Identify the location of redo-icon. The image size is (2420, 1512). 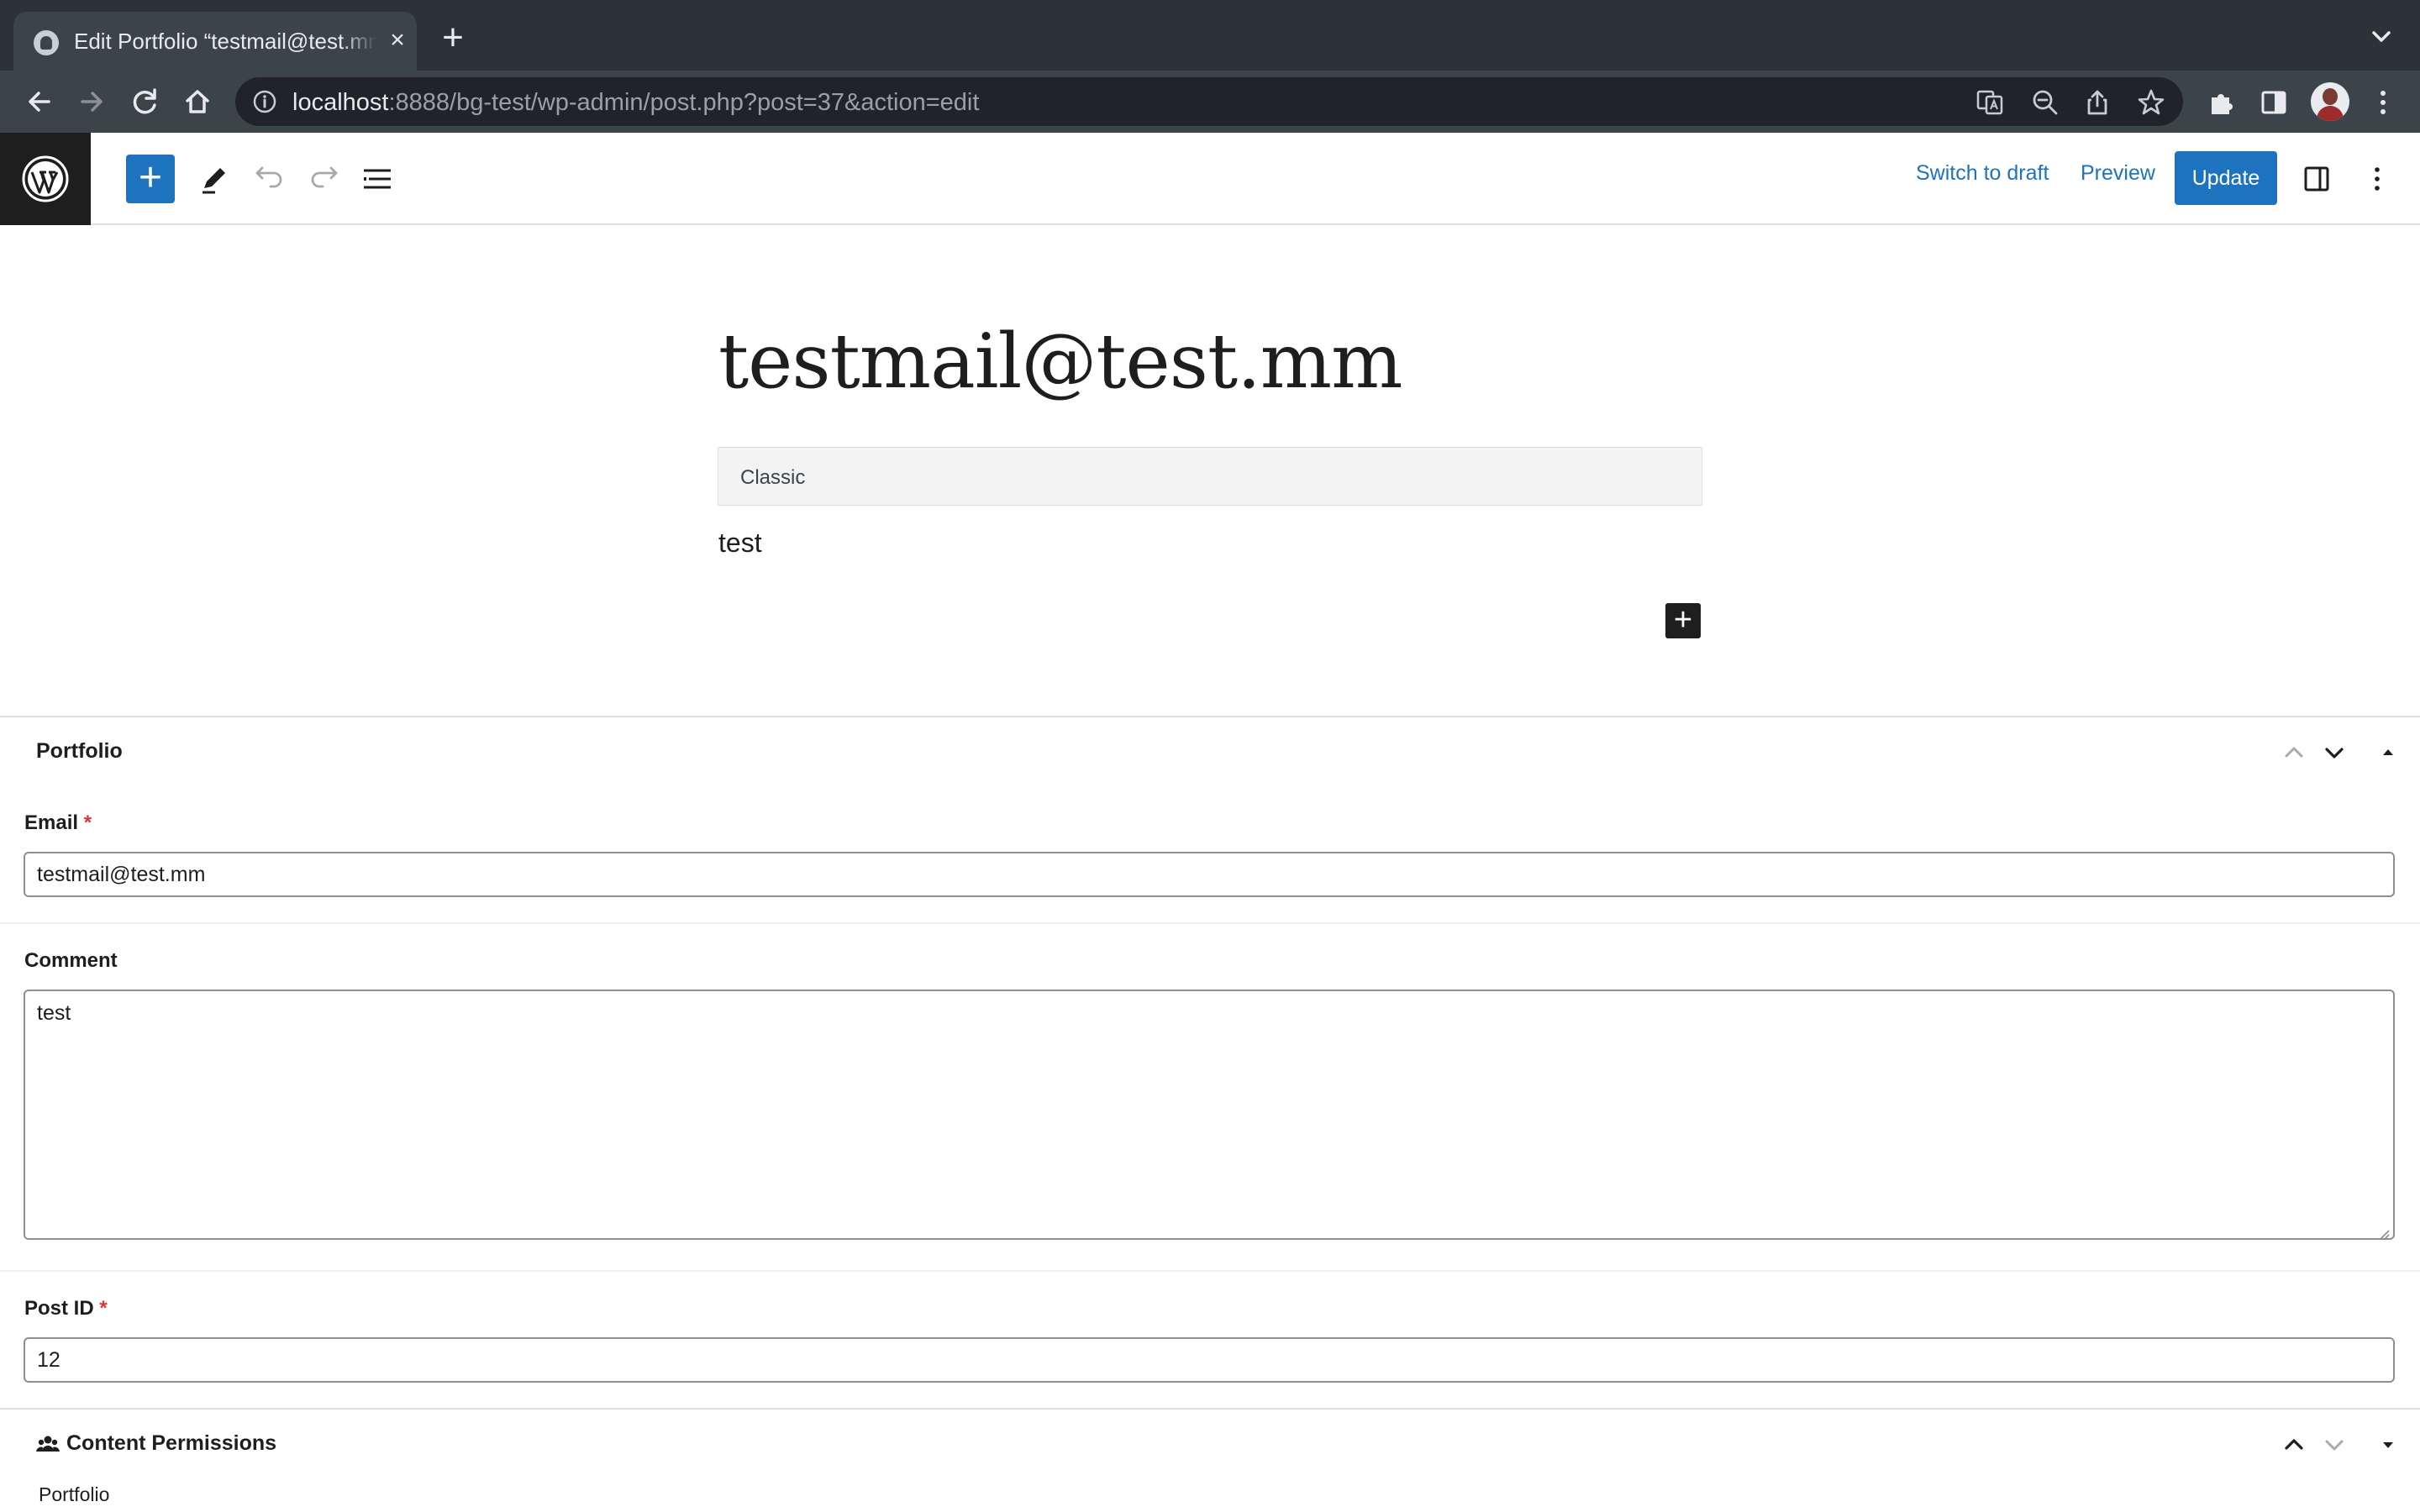
(323, 179).